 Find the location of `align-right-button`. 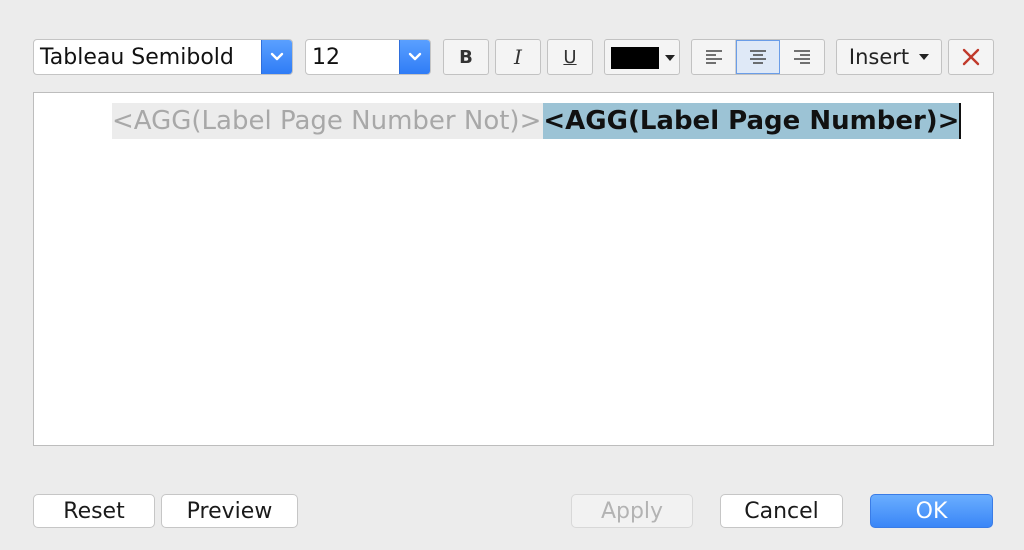

align-right-button is located at coordinates (802, 57).